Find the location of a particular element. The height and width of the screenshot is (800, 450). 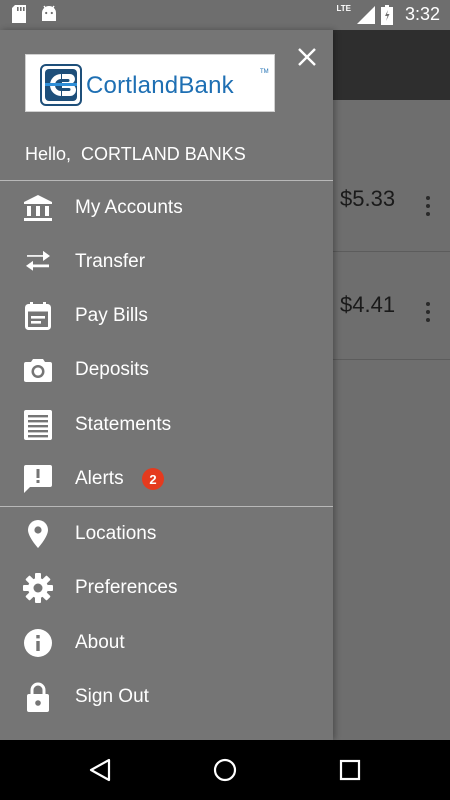

battery-icon is located at coordinates (386, 14).